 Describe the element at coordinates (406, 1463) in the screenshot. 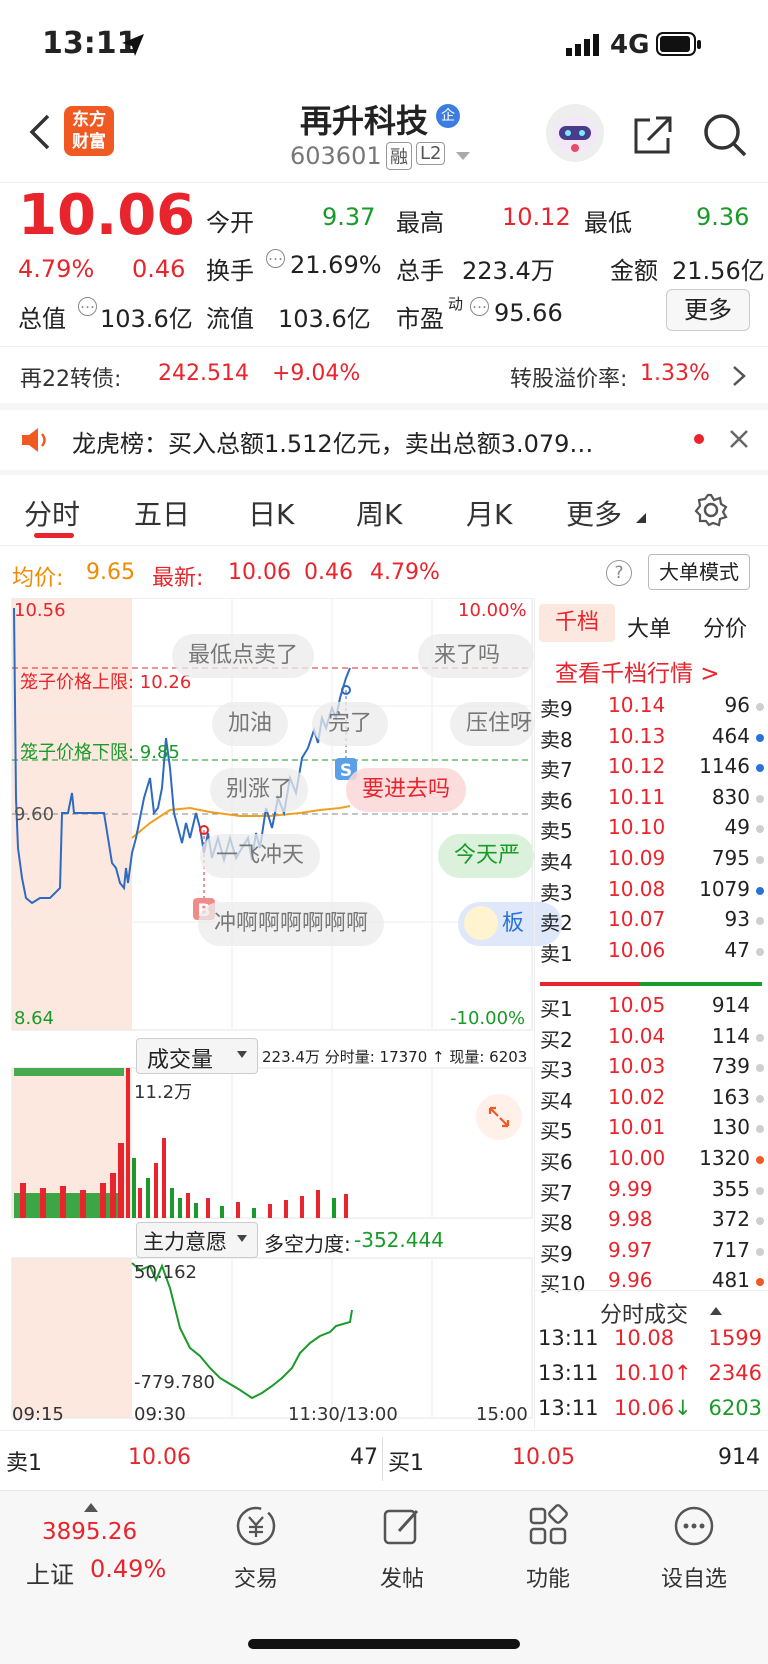

I see `strip-bid-label: 买1` at that location.